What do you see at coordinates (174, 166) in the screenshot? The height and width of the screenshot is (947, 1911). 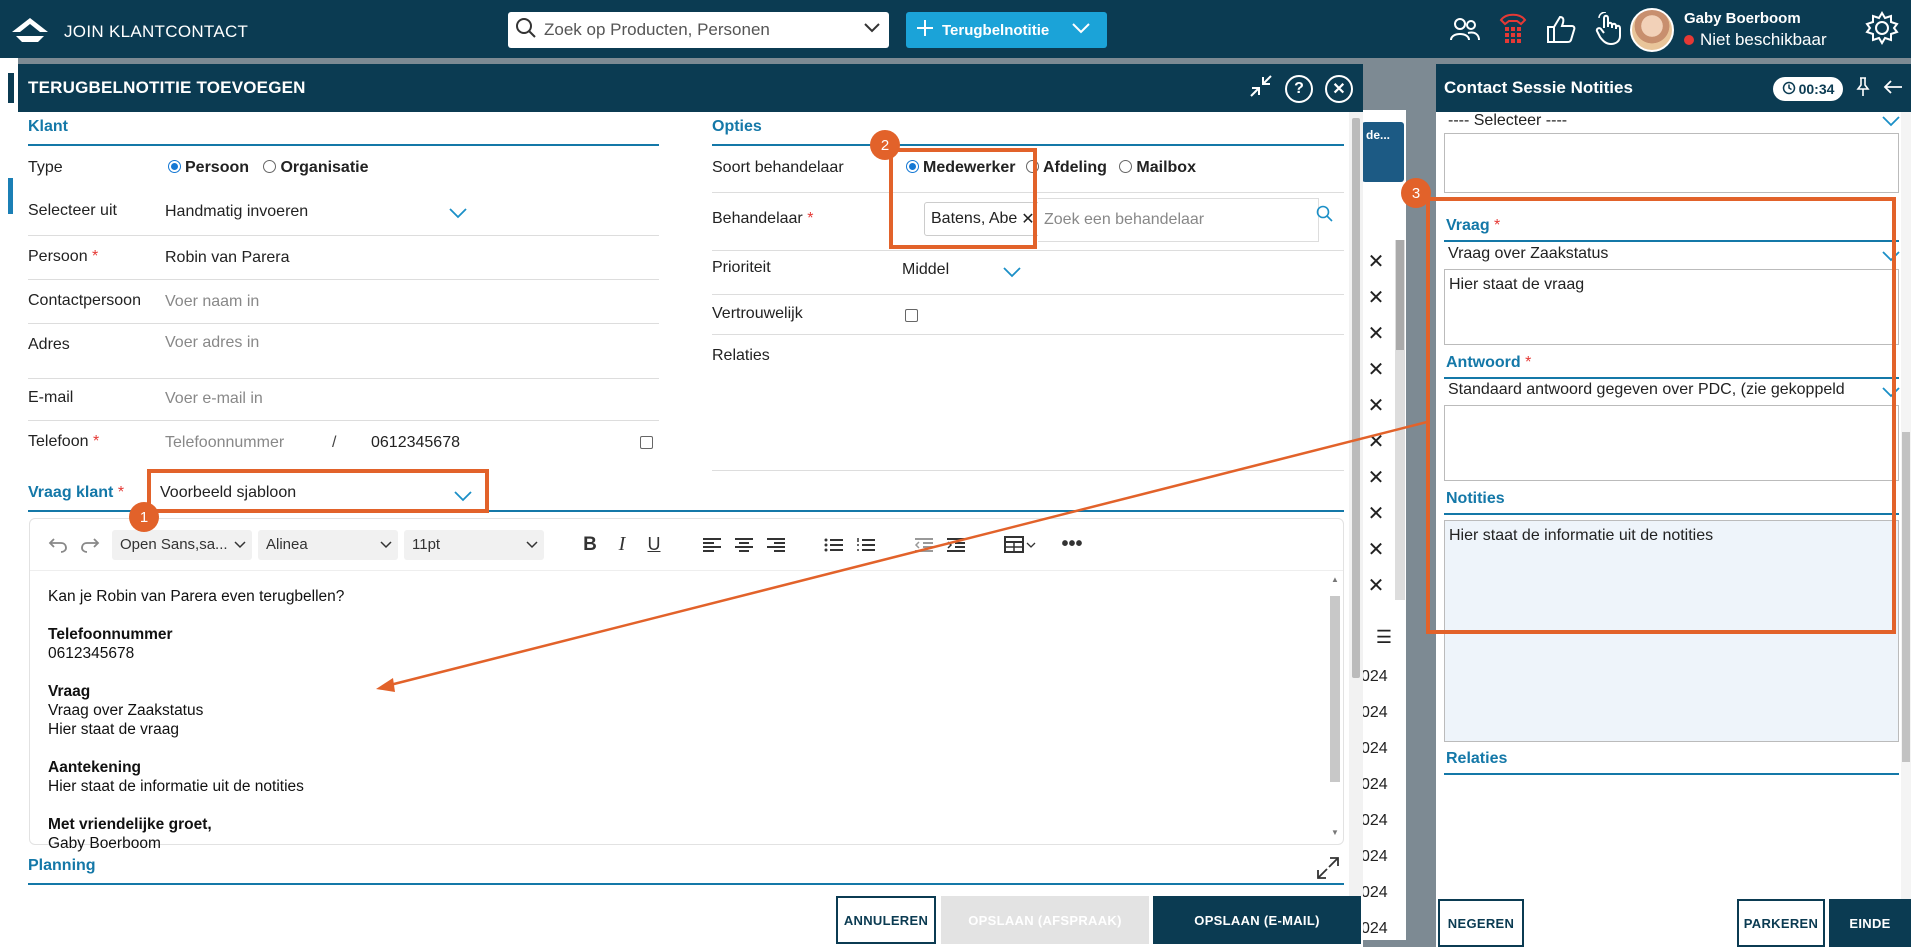 I see `radio-selected-icon` at bounding box center [174, 166].